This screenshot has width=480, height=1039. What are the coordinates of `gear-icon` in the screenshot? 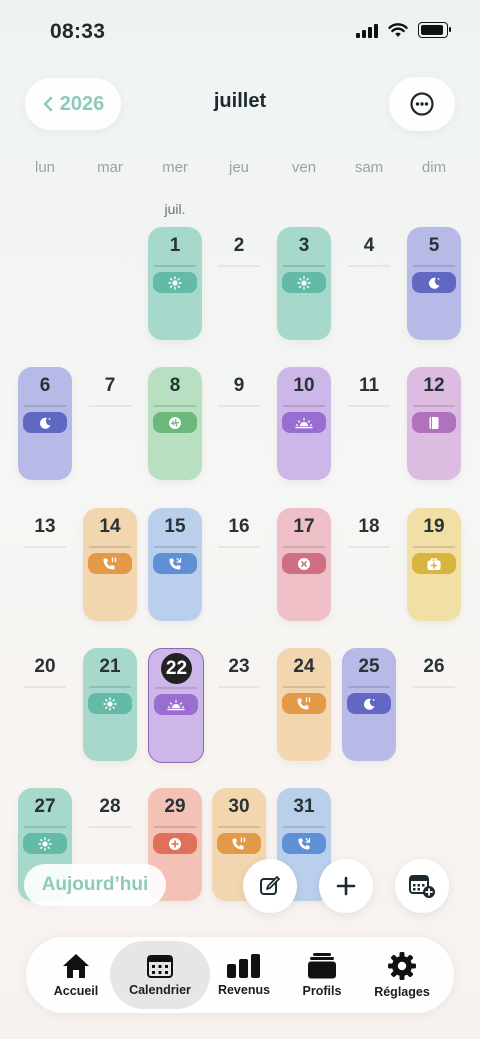 It's located at (402, 966).